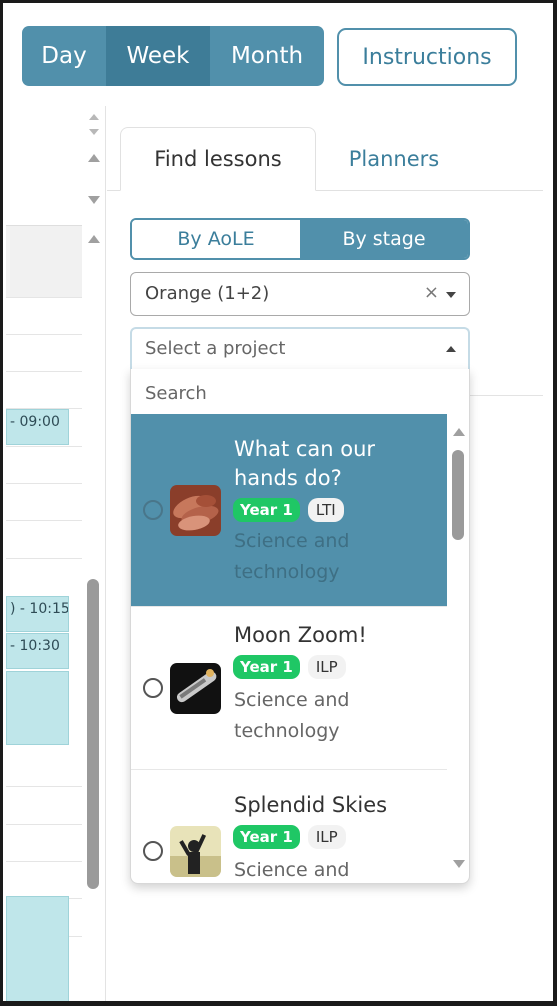  I want to click on project-title: What can our hands do?, so click(305, 463).